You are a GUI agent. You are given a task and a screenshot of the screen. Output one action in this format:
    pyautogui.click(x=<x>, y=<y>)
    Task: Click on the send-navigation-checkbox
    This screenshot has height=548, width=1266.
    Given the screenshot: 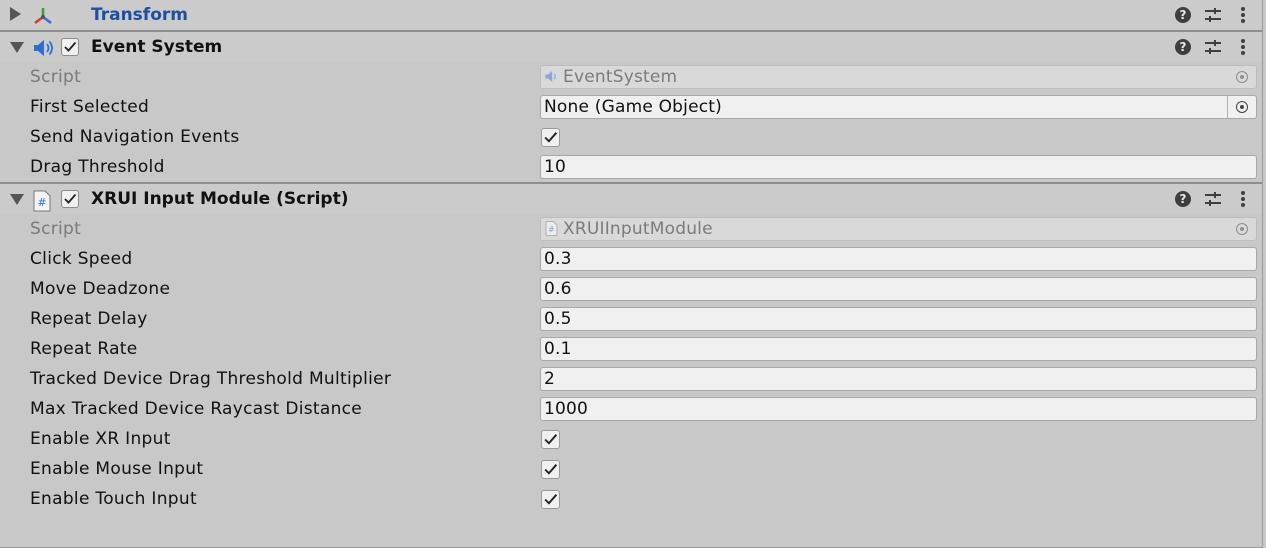 What is the action you would take?
    pyautogui.click(x=550, y=137)
    